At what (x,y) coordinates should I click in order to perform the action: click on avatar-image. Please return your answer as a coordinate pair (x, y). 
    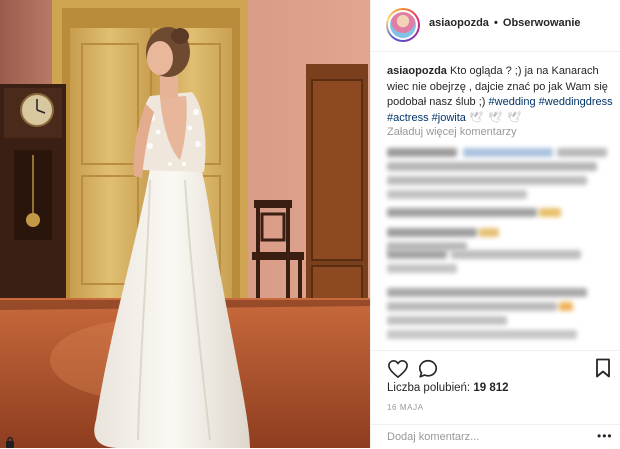
    Looking at the image, I should click on (403, 25).